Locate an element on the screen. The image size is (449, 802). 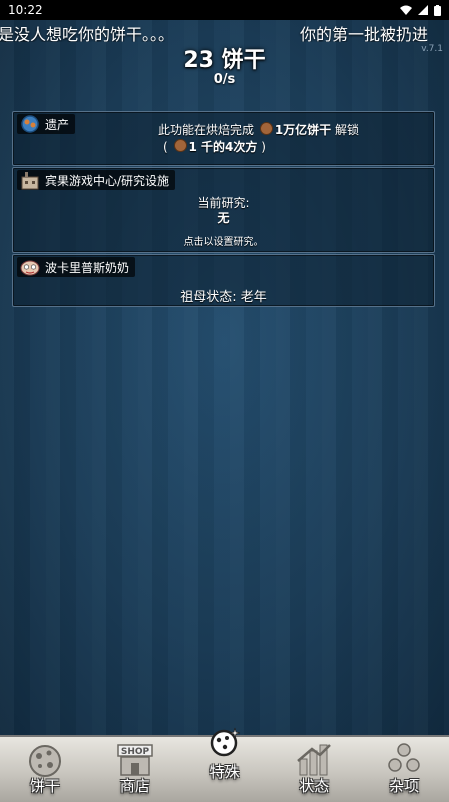
legacy-unlock-amount-alt: 1 千的4次方 is located at coordinates (223, 147).